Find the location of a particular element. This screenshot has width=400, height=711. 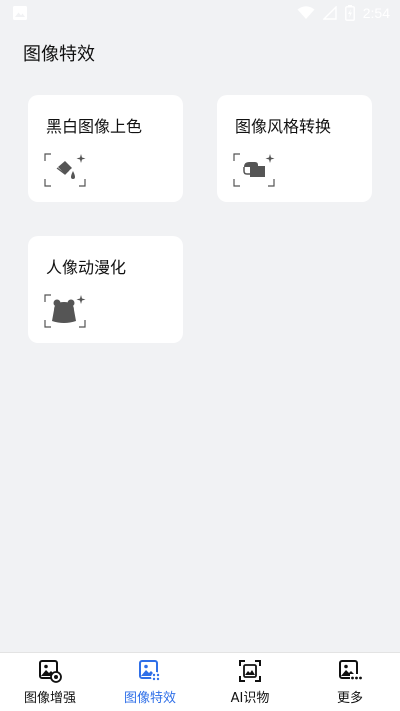

bottom-nav: 图像增强 图像特效 AI识物 更多 is located at coordinates (200, 681).